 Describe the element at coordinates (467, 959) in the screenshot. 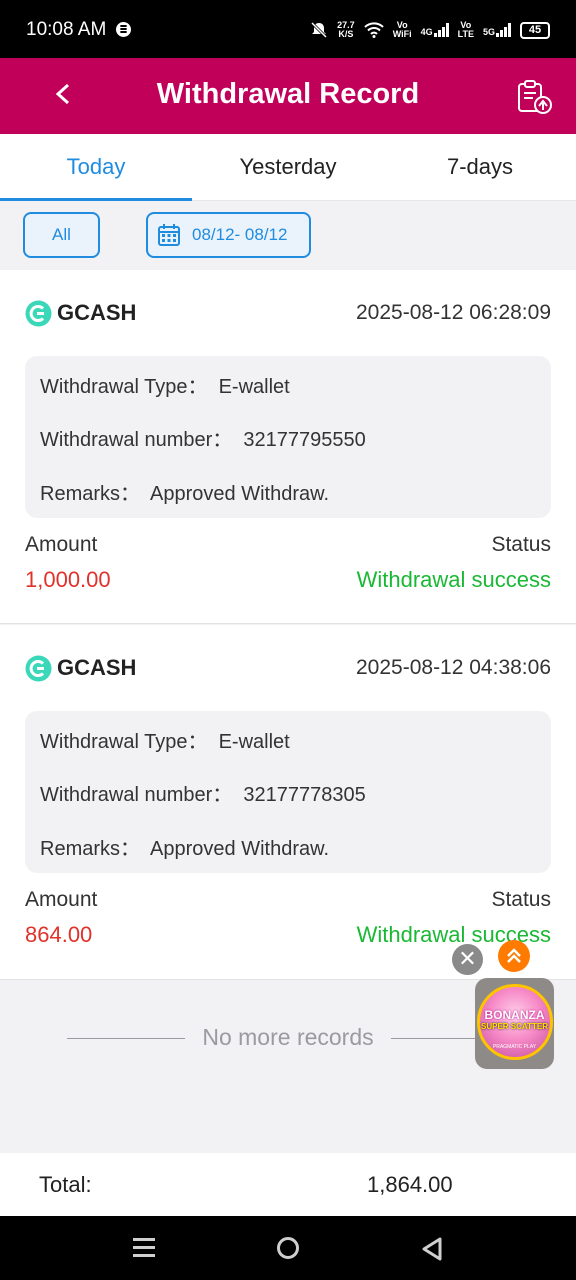

I see `close-ad-button: ✕` at that location.